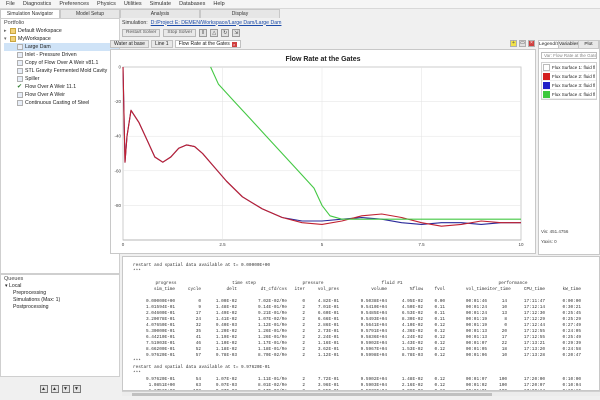 This screenshot has width=600, height=400. I want to click on queue-item: Postprocessing, so click(60, 307).